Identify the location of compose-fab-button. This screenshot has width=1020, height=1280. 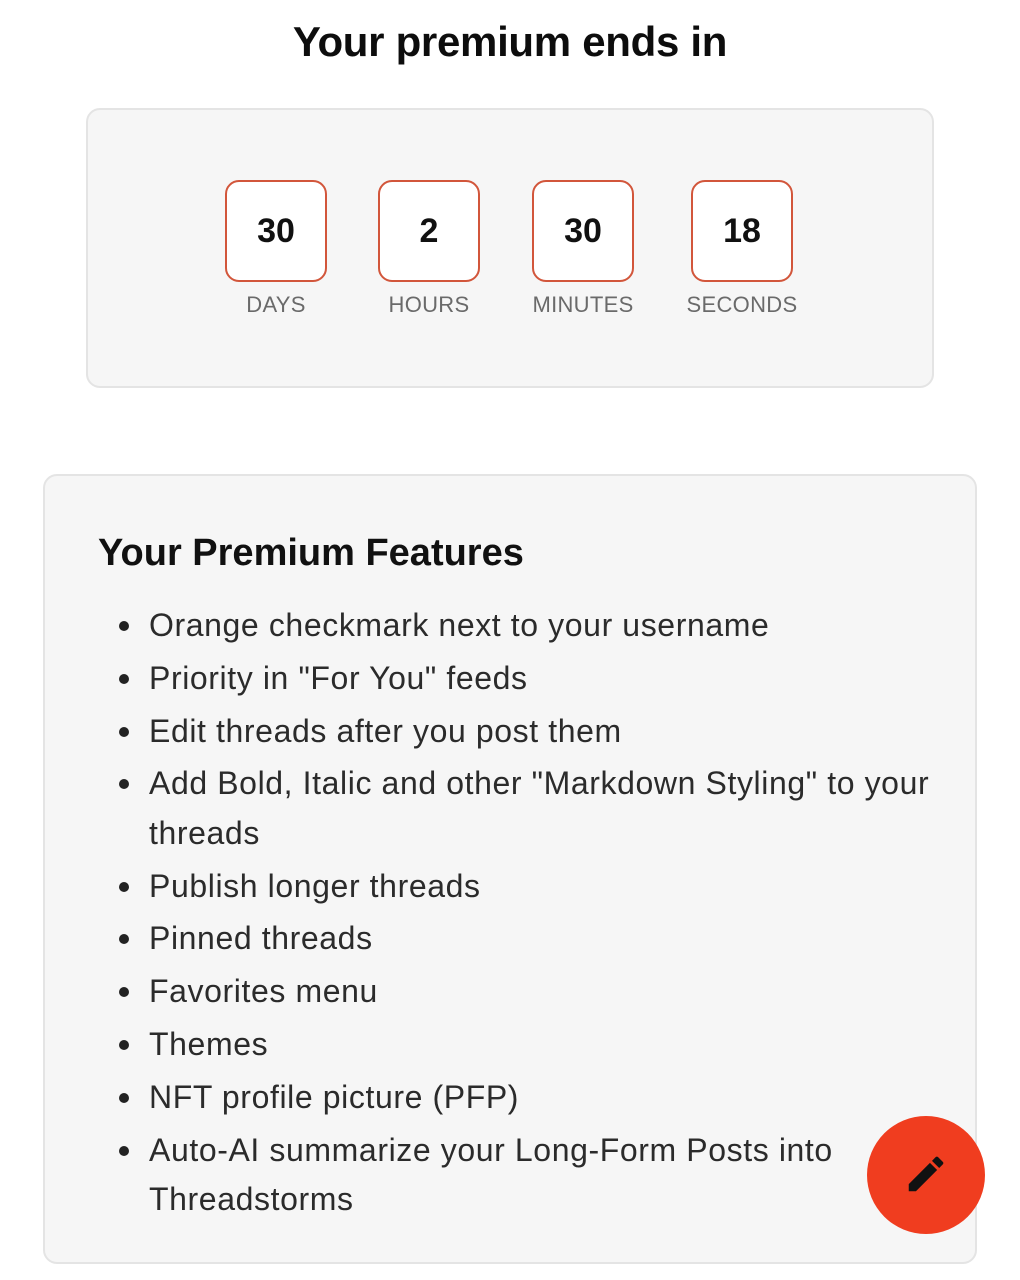
(926, 1175).